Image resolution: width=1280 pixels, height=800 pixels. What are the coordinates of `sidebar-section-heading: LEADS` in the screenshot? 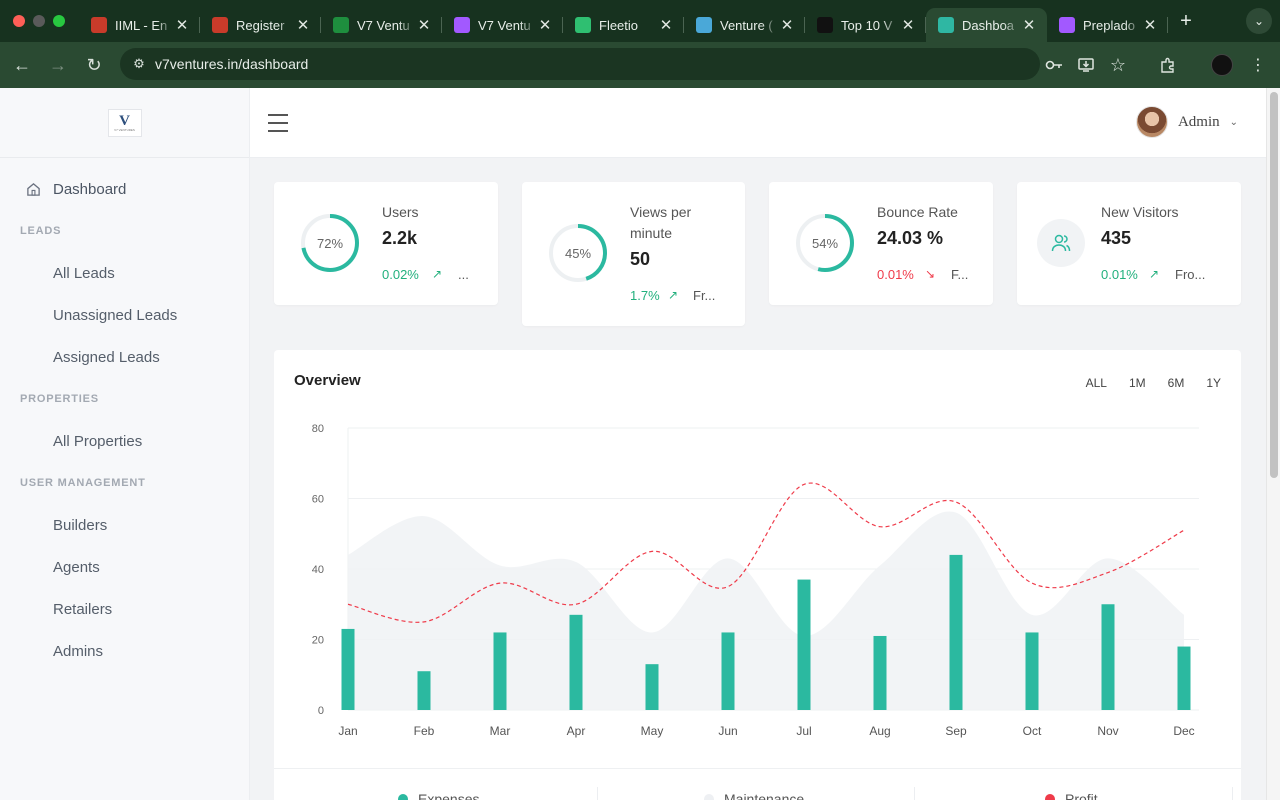 It's located at (41, 231).